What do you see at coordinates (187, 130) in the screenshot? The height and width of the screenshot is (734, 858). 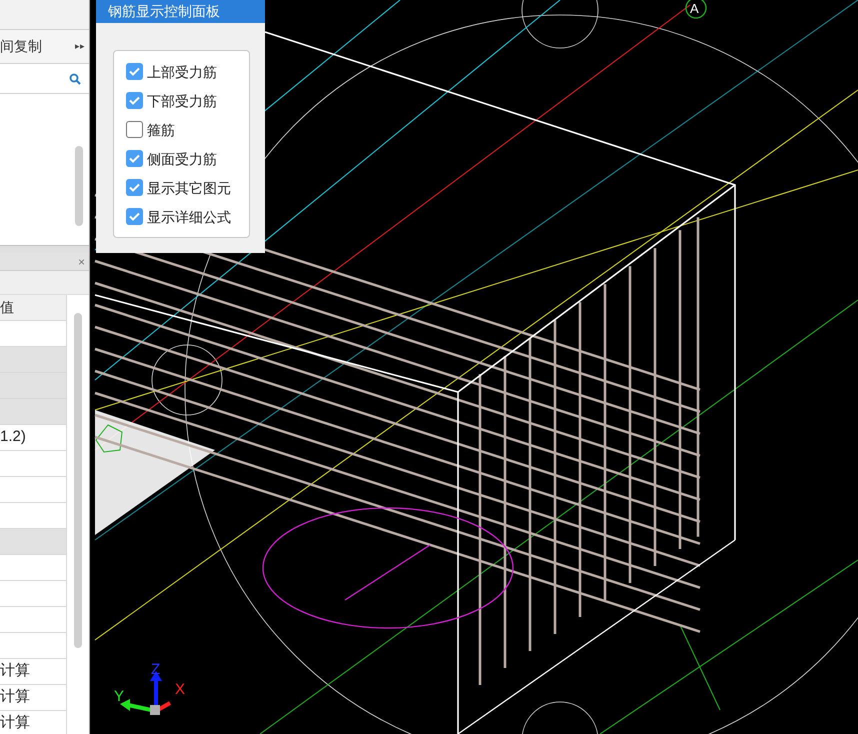 I see `option-checkbox: 箍筋` at bounding box center [187, 130].